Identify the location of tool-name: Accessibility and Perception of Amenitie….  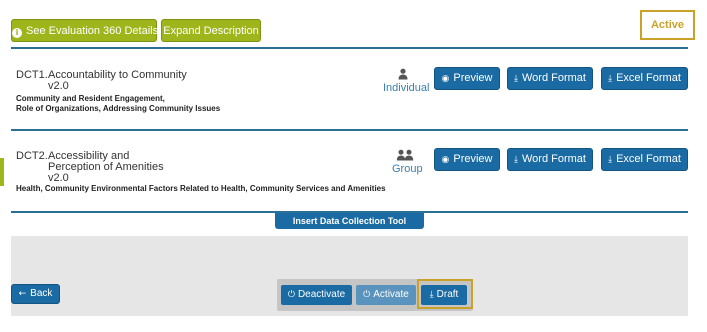
(106, 167).